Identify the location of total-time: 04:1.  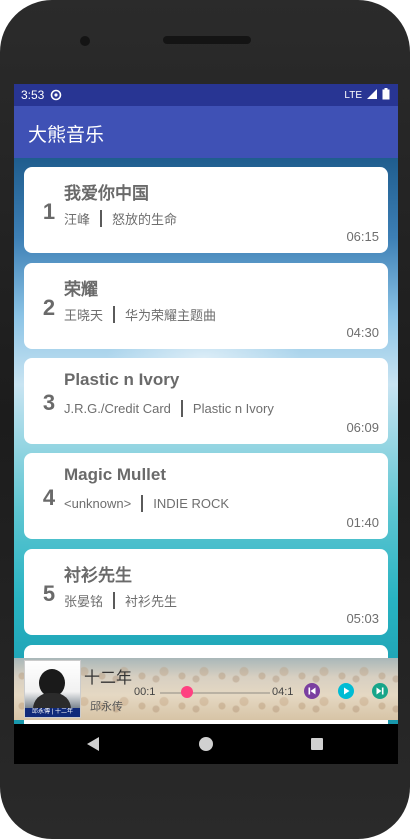
(283, 692).